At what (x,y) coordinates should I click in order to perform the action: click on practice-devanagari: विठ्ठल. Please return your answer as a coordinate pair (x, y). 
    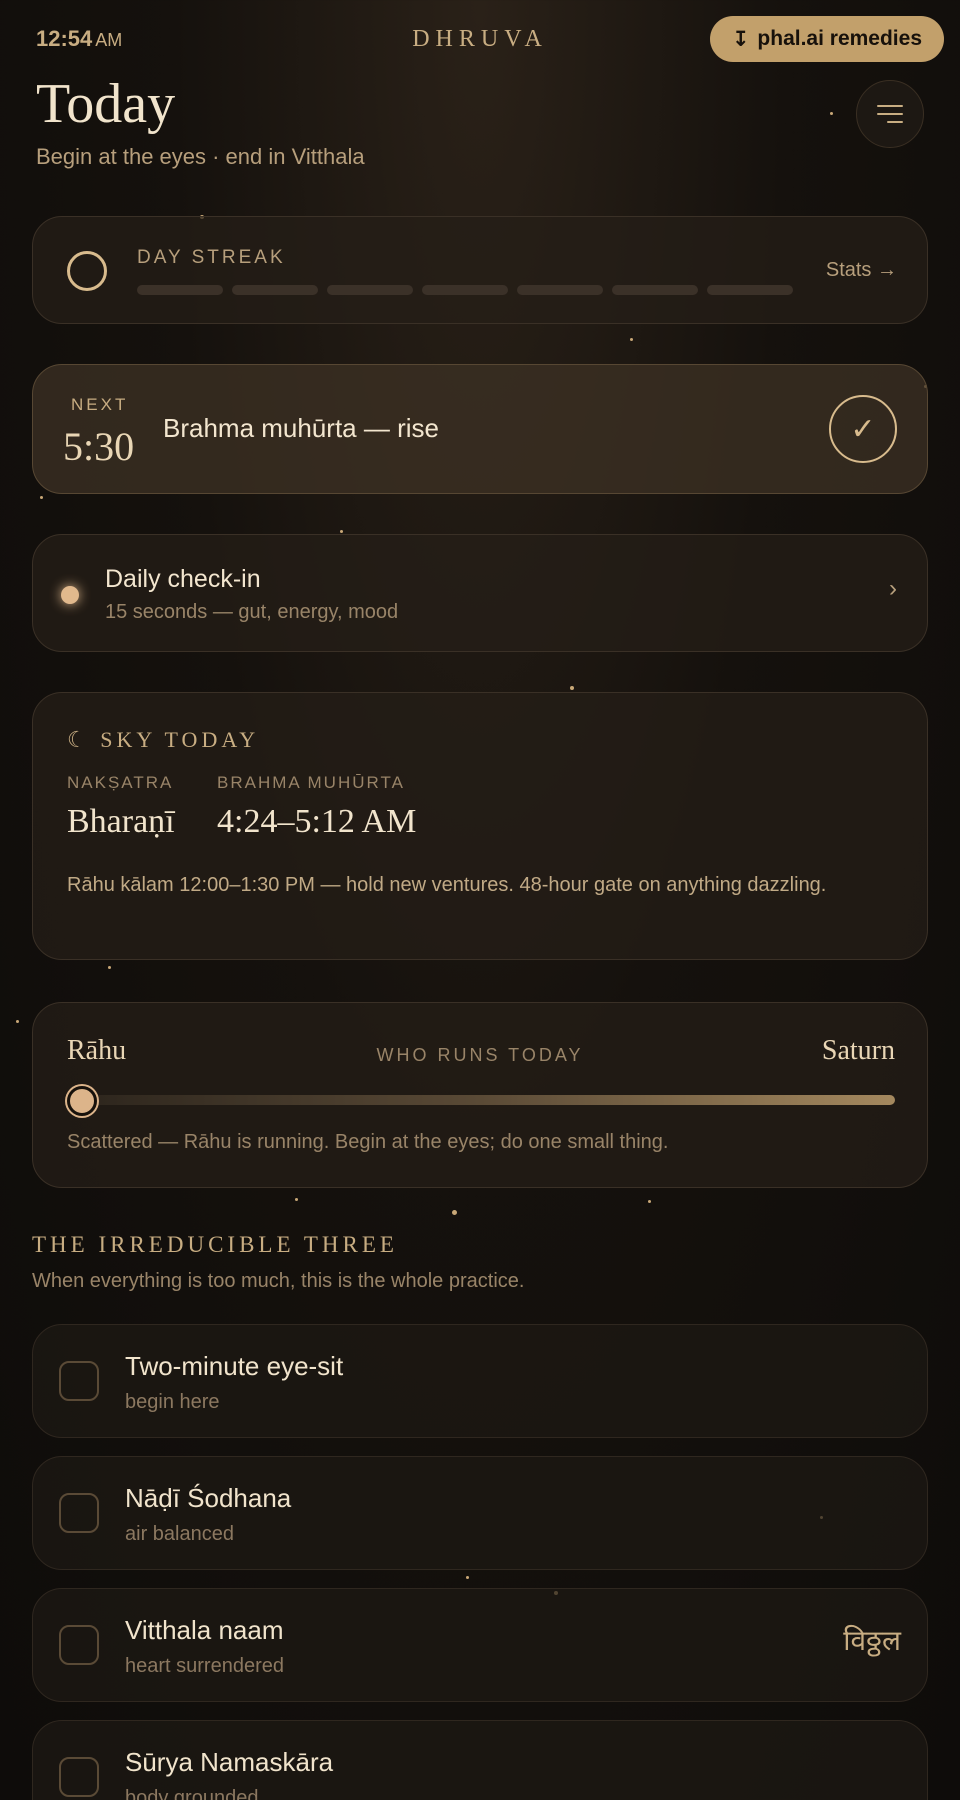
    Looking at the image, I should click on (872, 1641).